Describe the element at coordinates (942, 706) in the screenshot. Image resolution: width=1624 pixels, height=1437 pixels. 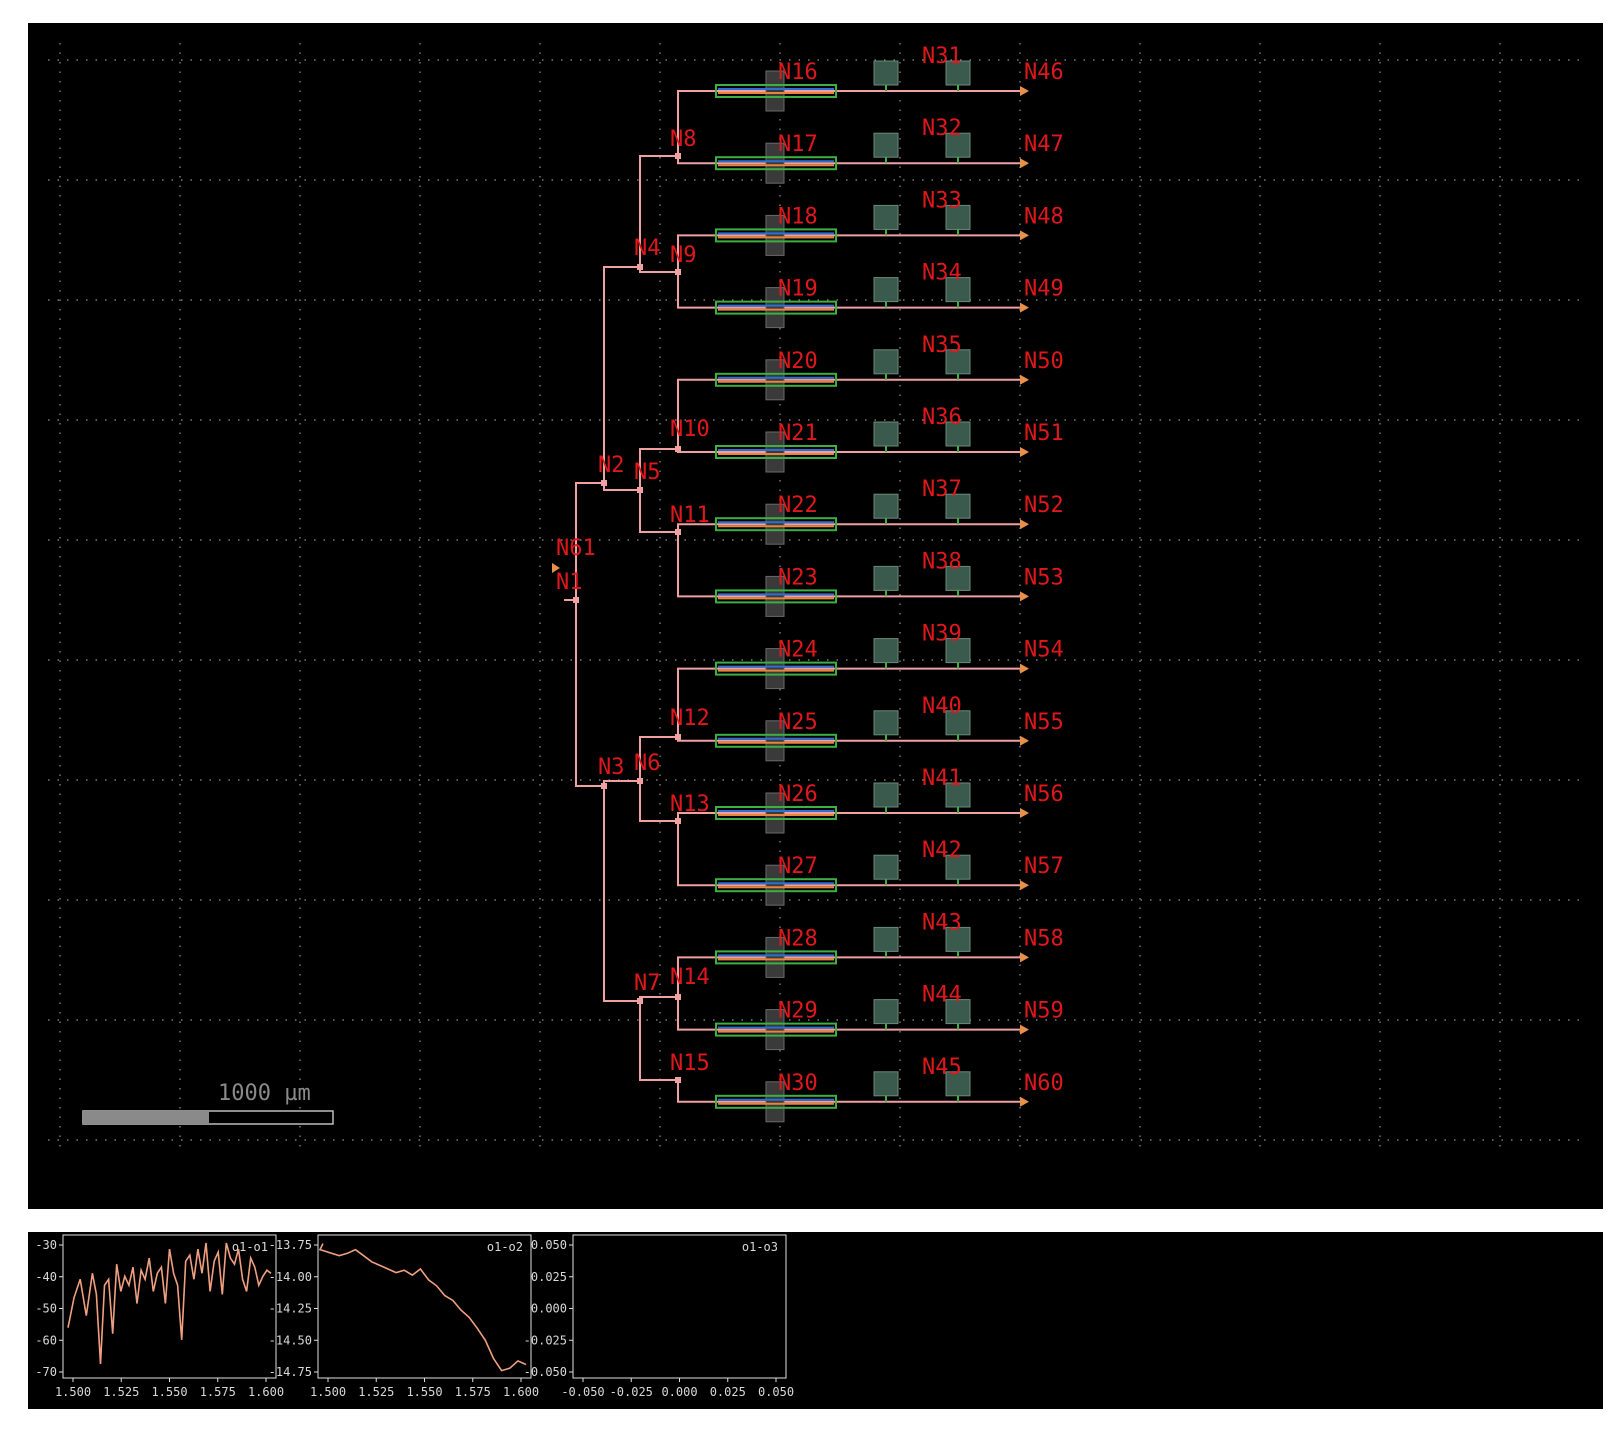
I see `pad-label: N40` at that location.